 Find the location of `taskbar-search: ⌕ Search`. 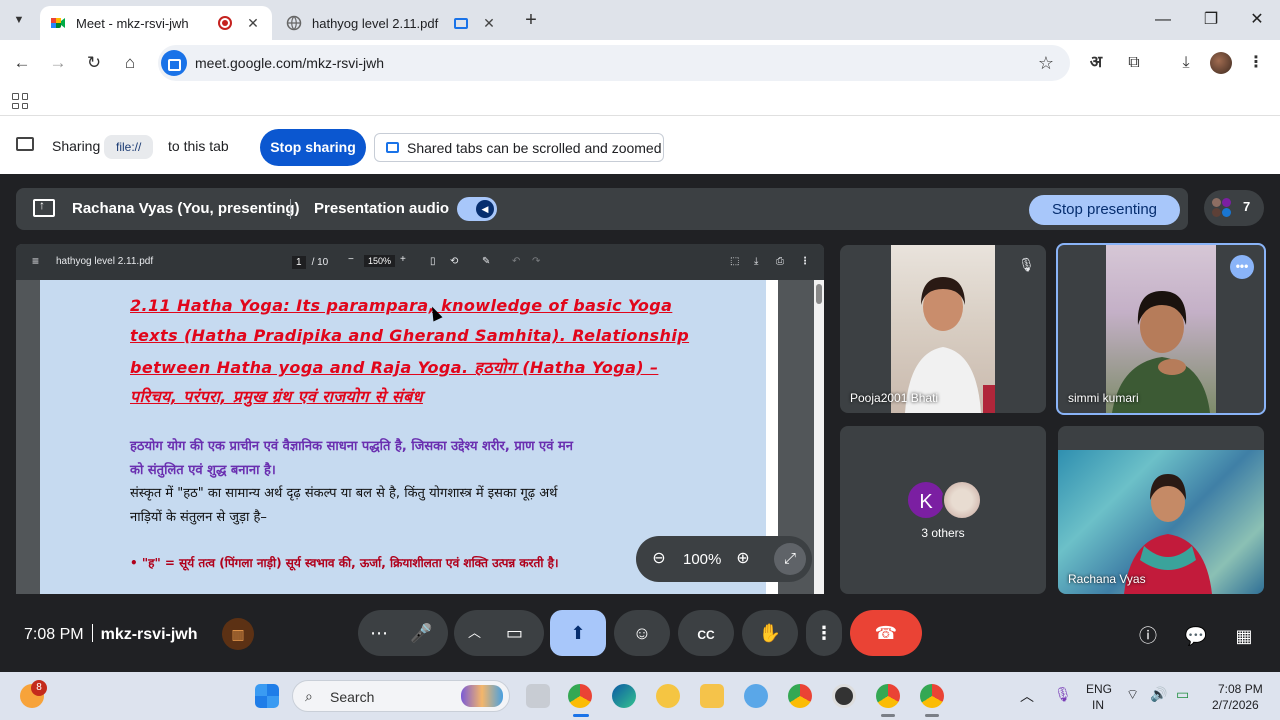

taskbar-search: ⌕ Search is located at coordinates (401, 696).